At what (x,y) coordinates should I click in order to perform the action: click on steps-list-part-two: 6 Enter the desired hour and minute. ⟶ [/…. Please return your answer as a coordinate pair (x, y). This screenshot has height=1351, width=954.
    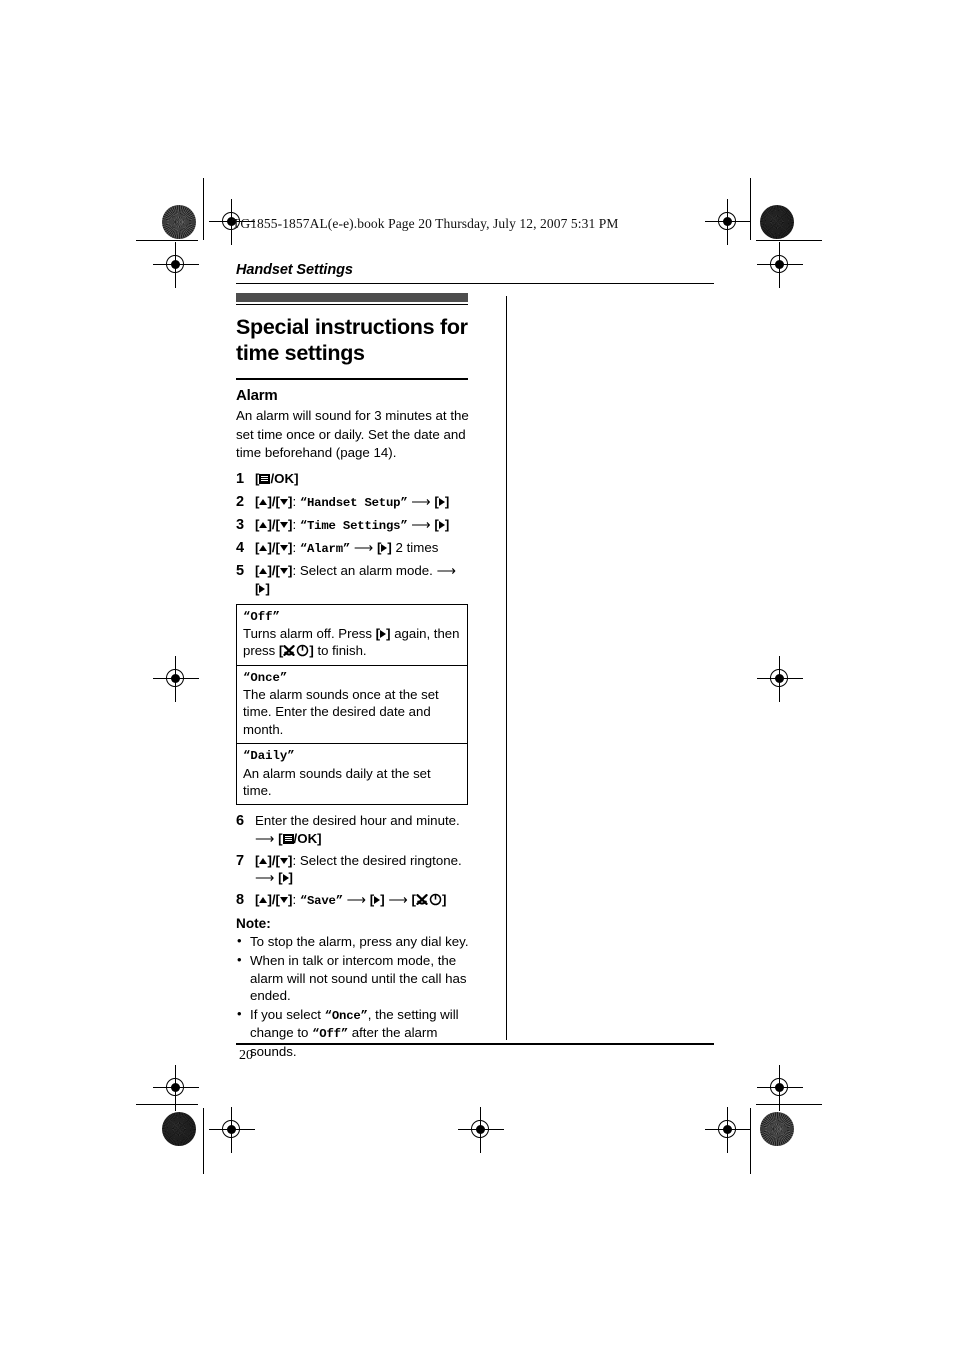
    Looking at the image, I should click on (355, 861).